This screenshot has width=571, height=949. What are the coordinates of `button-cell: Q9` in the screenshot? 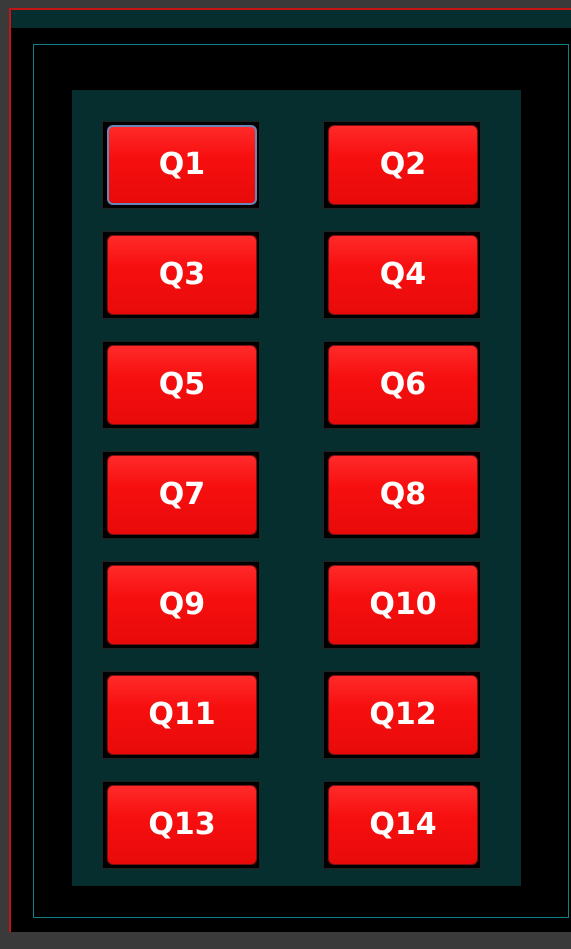 It's located at (181, 605).